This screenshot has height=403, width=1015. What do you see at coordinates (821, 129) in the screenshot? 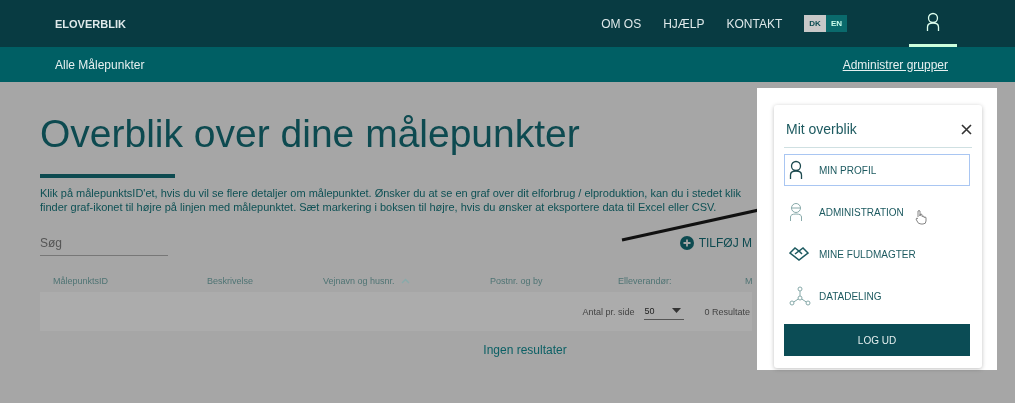
I see `menu-title: Mit overblik` at bounding box center [821, 129].